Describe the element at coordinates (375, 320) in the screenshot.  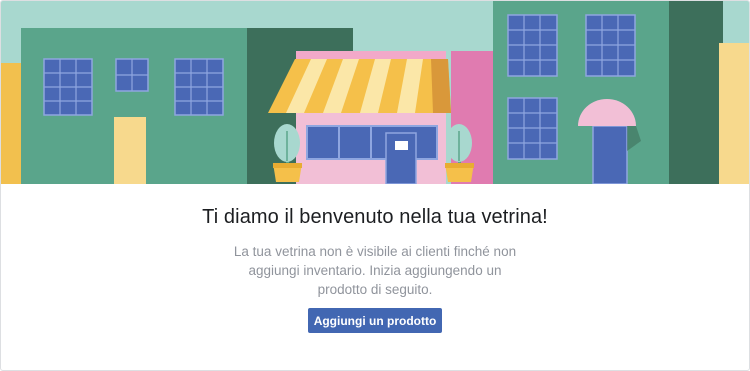
I see `add-product-button: Aggiungi un prodotto` at that location.